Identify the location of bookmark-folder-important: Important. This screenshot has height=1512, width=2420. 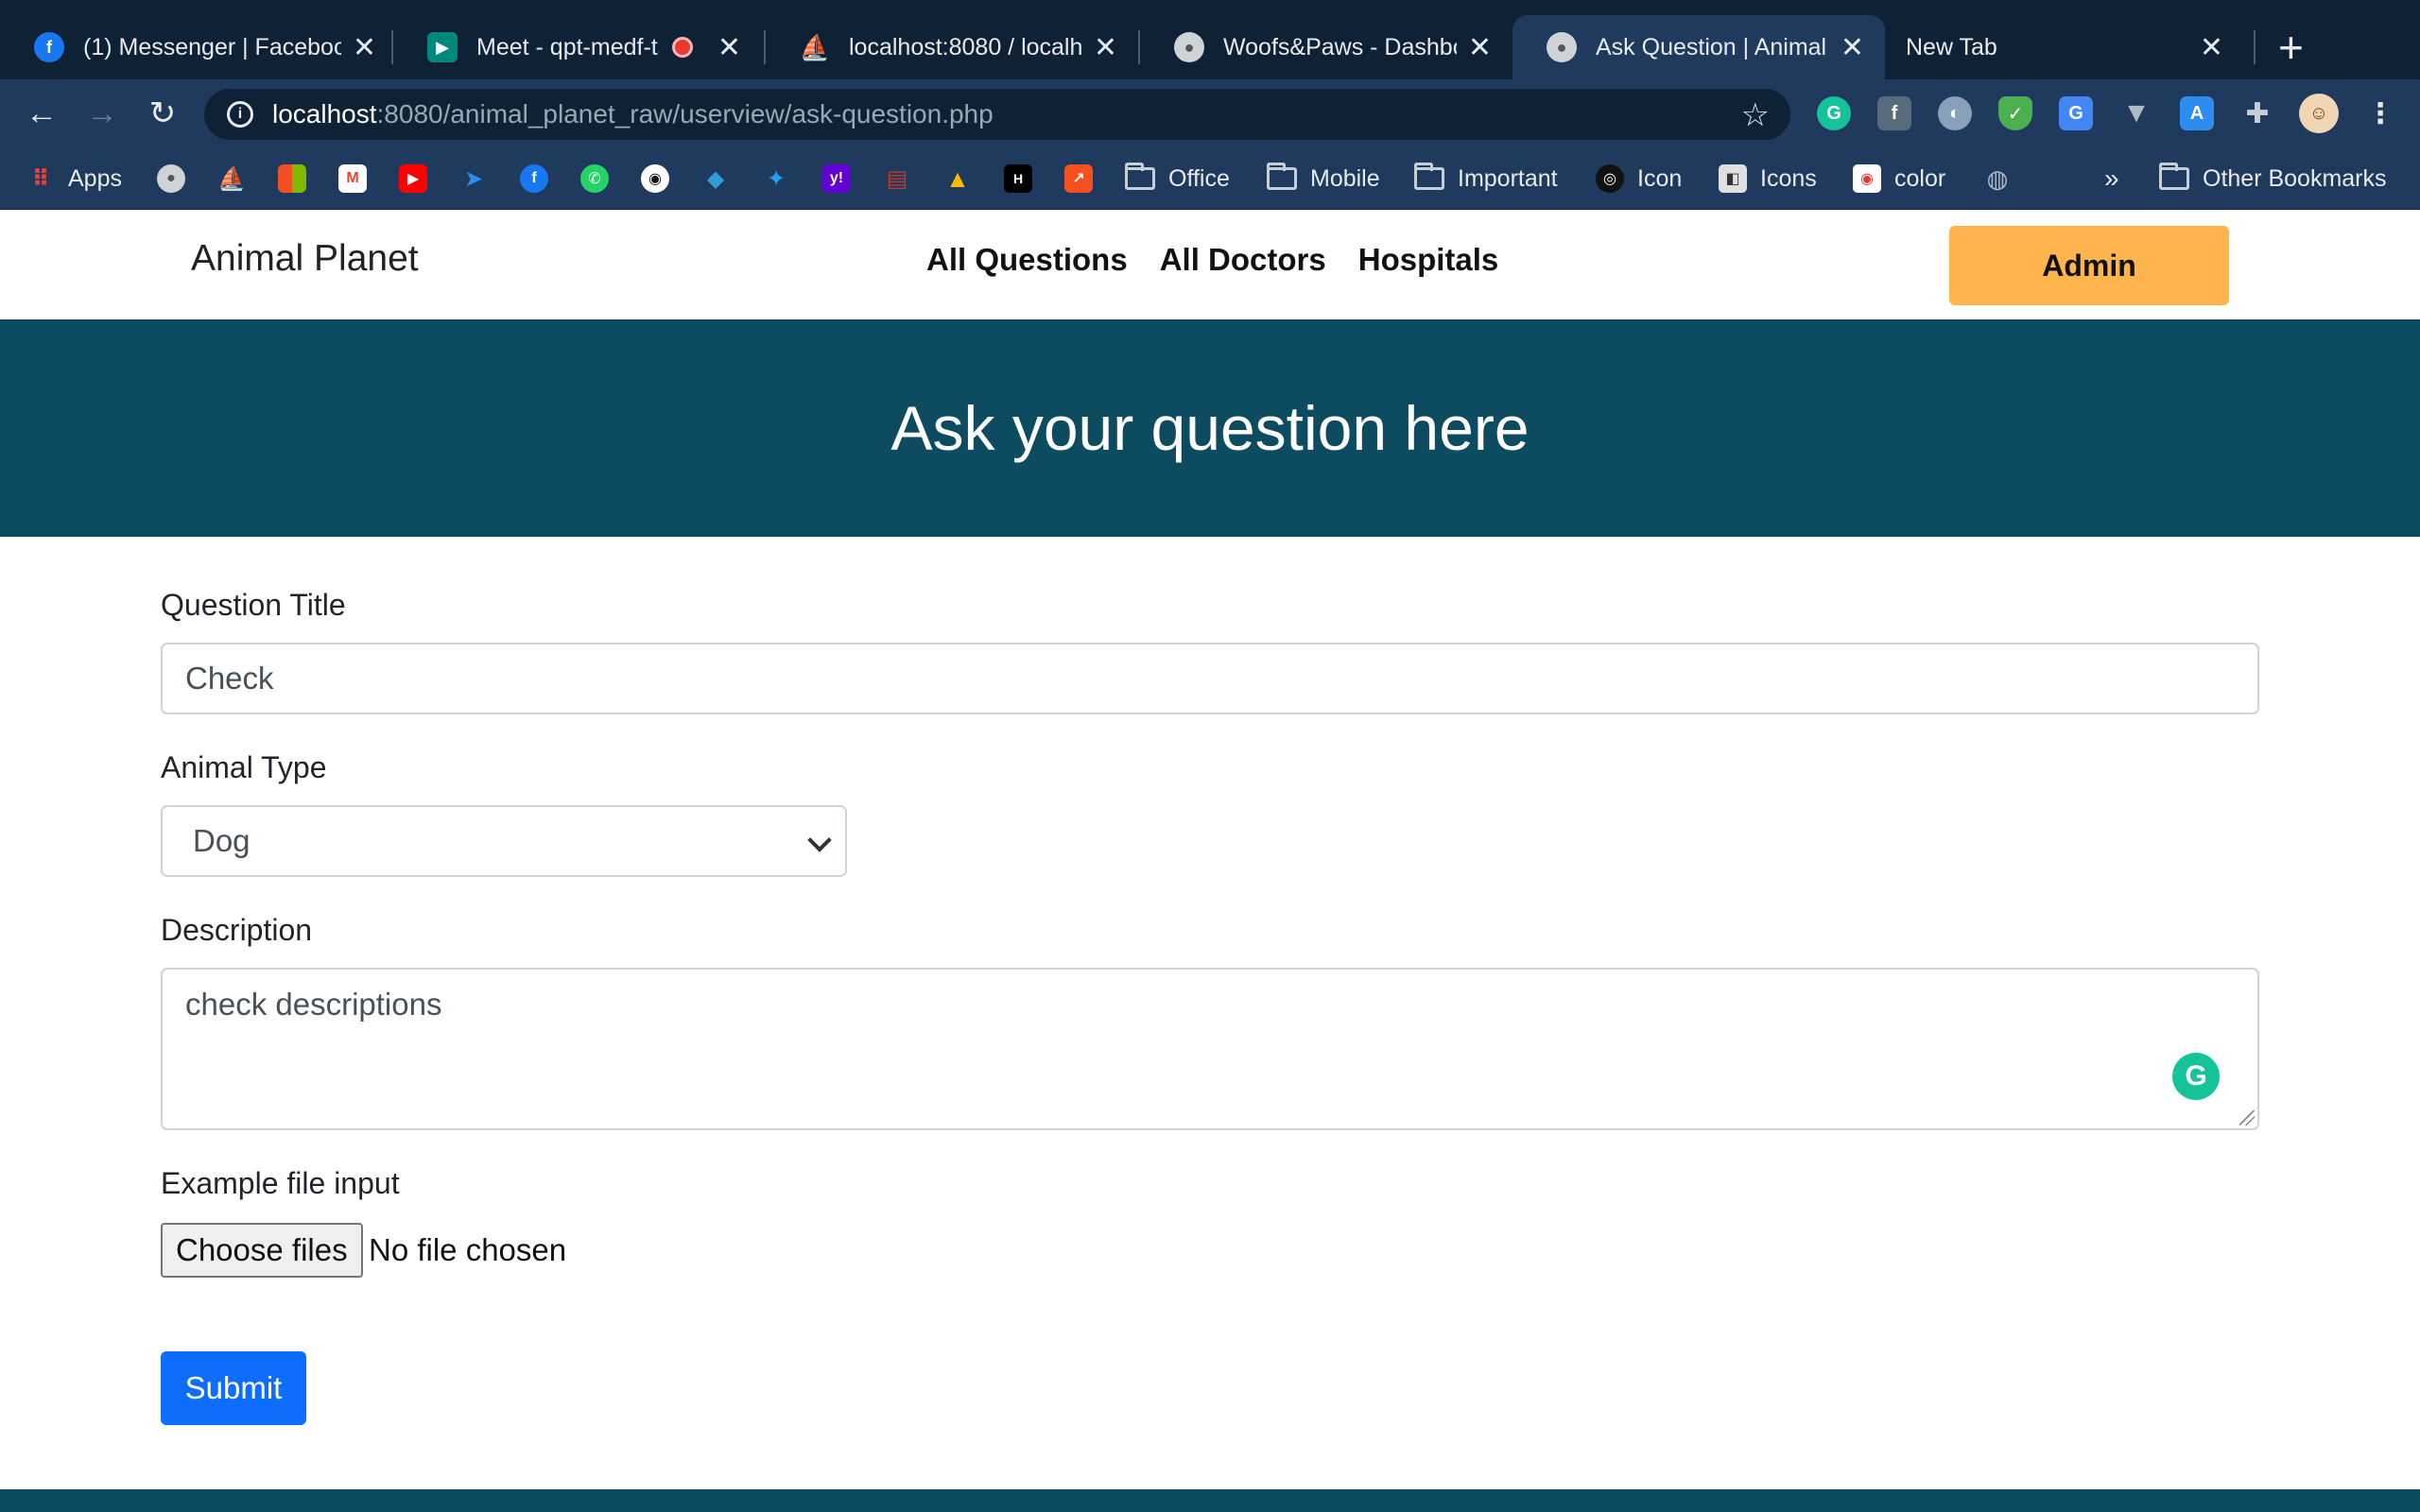
(1486, 178).